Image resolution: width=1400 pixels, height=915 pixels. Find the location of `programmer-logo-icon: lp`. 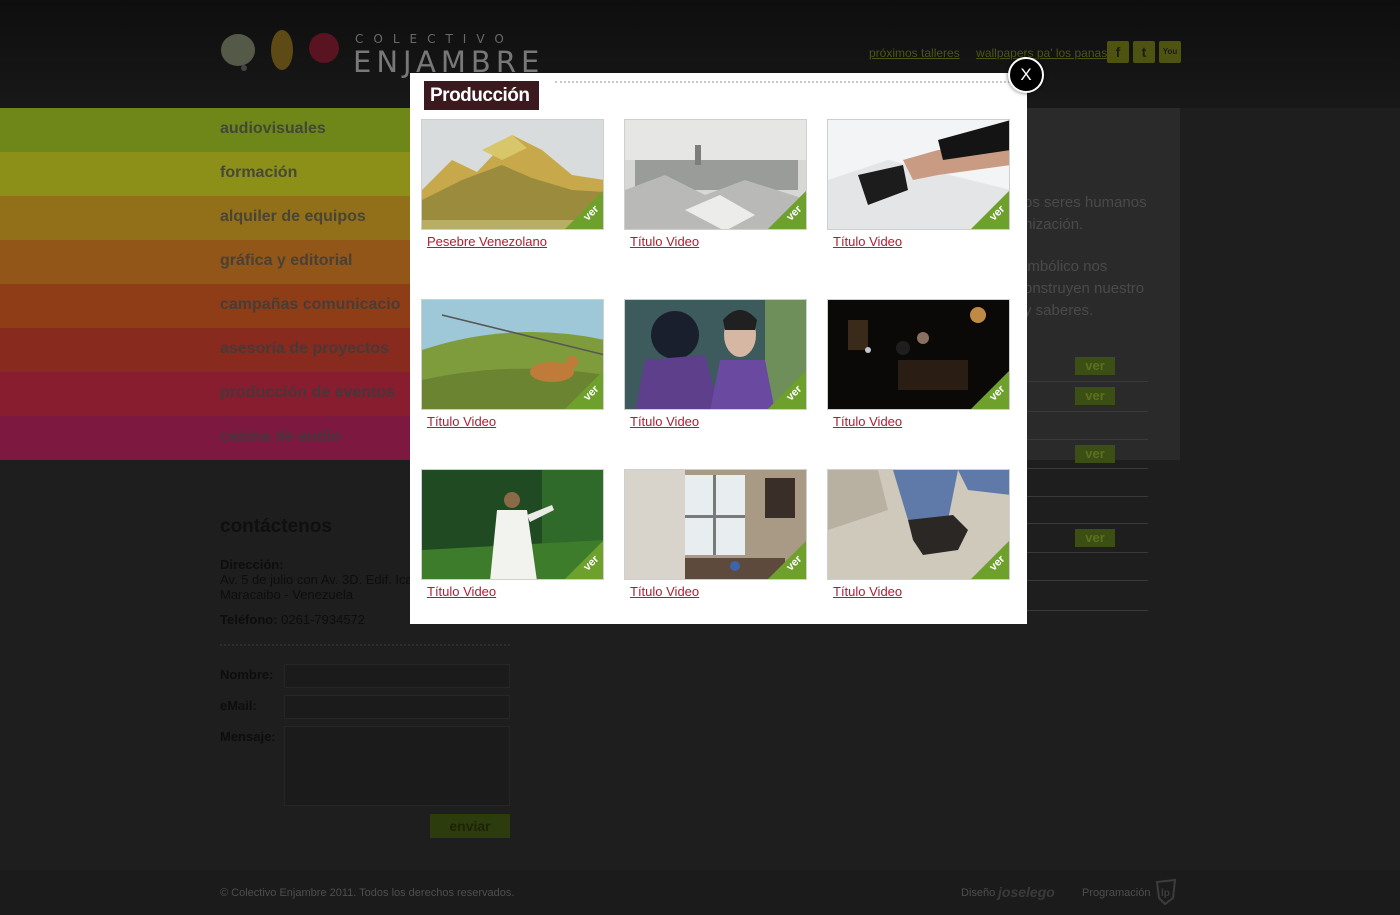

programmer-logo-icon: lp is located at coordinates (1166, 892).